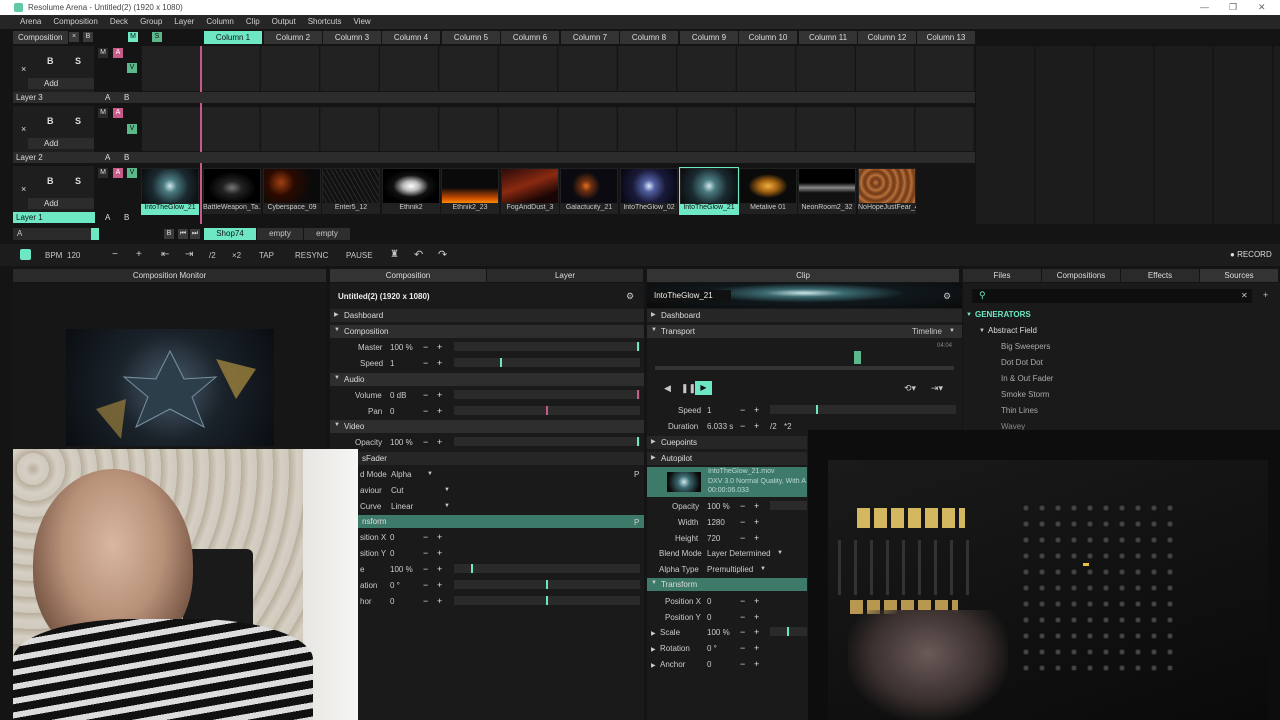  Describe the element at coordinates (54, 217) in the screenshot. I see `layer-1-name: Layer 1` at that location.